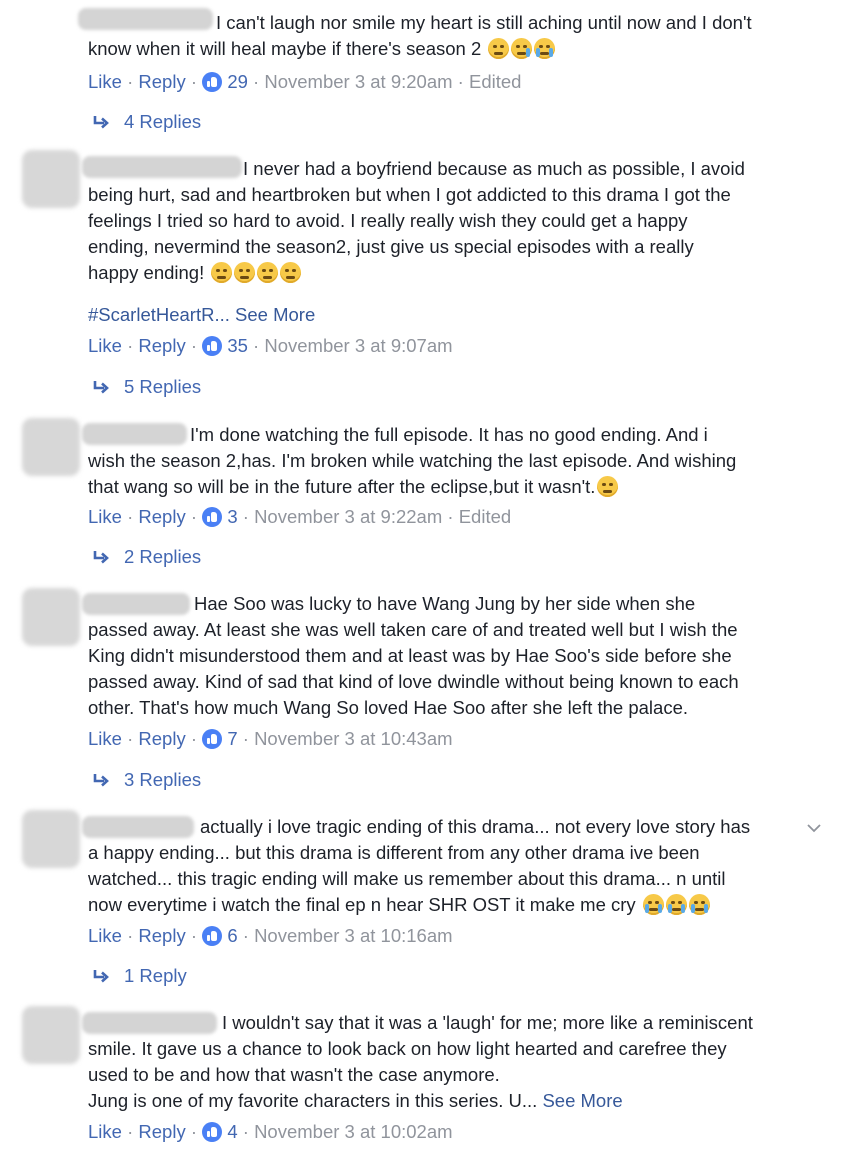 The width and height of the screenshot is (848, 1158). Describe the element at coordinates (353, 1131) in the screenshot. I see `timestamp: November 3 at 10:02am` at that location.